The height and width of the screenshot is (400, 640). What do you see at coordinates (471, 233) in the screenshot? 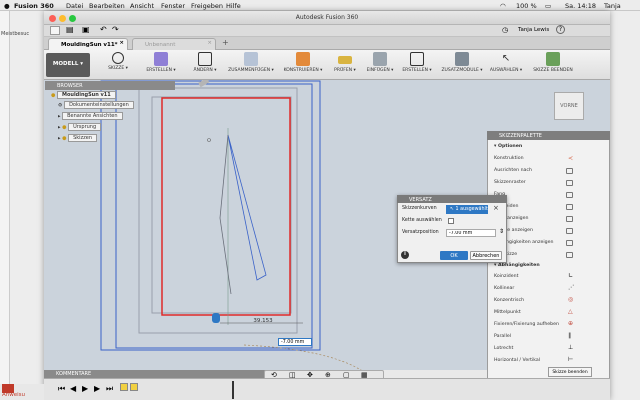
I see `offset-position-input` at bounding box center [471, 233].